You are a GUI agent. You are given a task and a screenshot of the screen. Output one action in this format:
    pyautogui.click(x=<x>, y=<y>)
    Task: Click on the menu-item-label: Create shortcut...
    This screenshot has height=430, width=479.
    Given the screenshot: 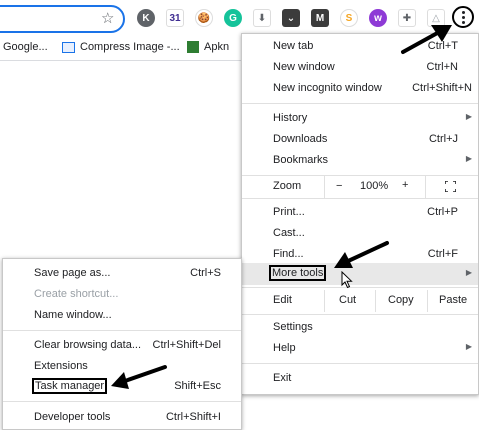 What is the action you would take?
    pyautogui.click(x=76, y=294)
    